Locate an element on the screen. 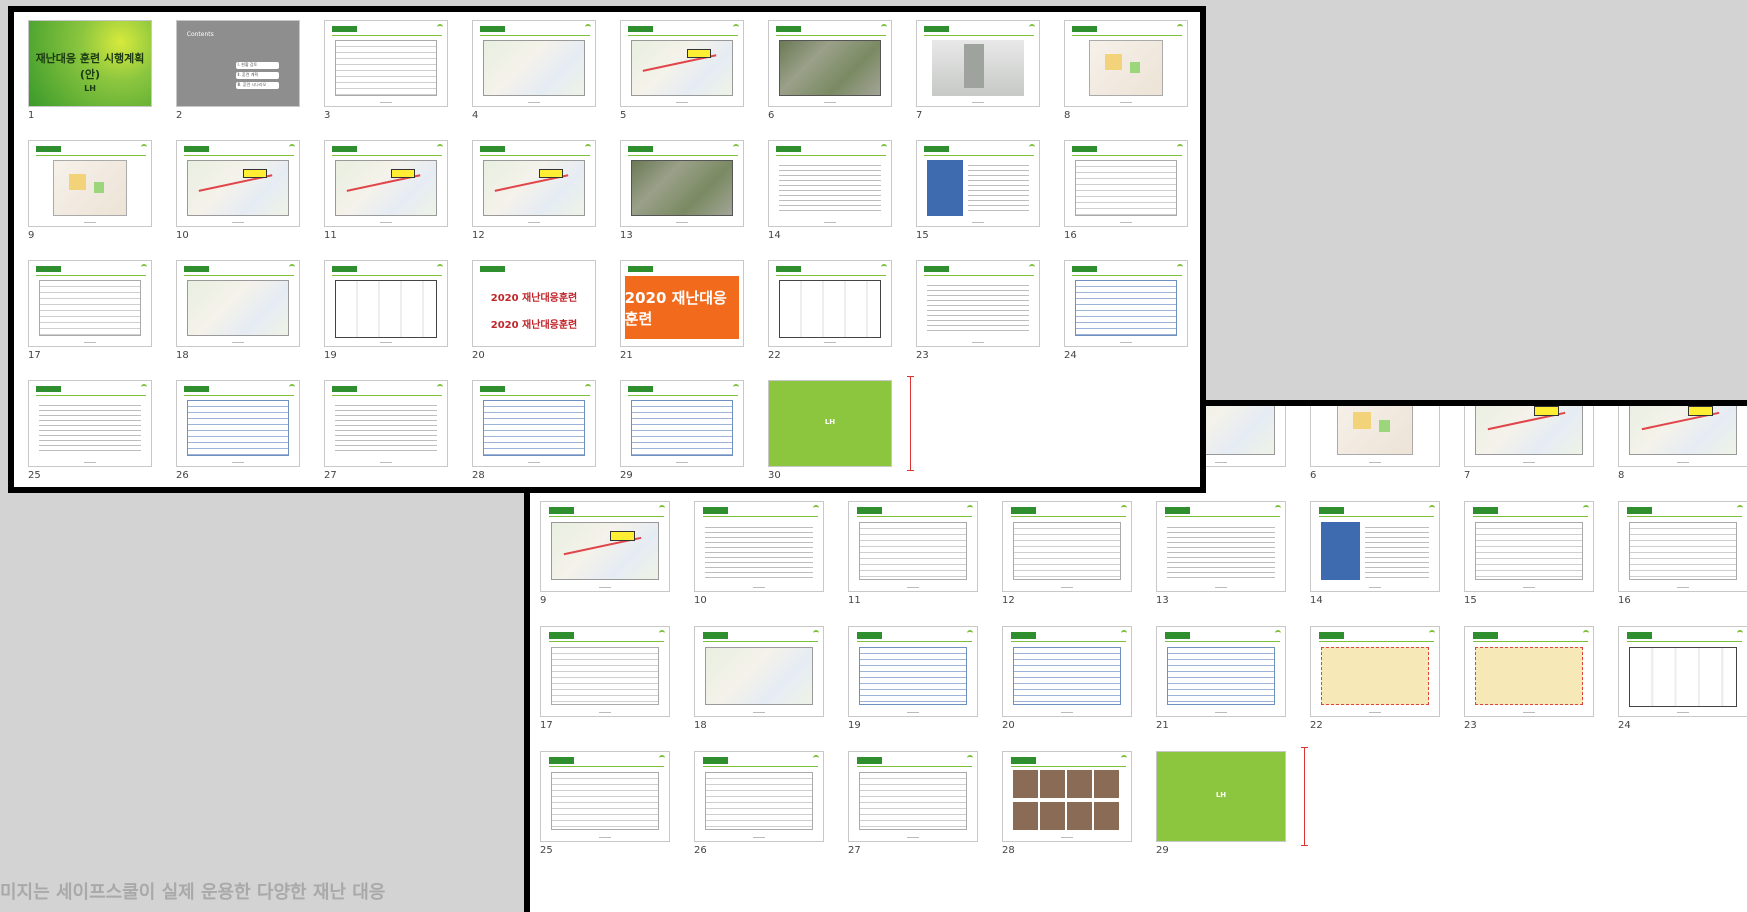 The width and height of the screenshot is (1747, 912). slide-thumbnail: 2020 재난대응훈련 2020 재난대응훈련 is located at coordinates (534, 303).